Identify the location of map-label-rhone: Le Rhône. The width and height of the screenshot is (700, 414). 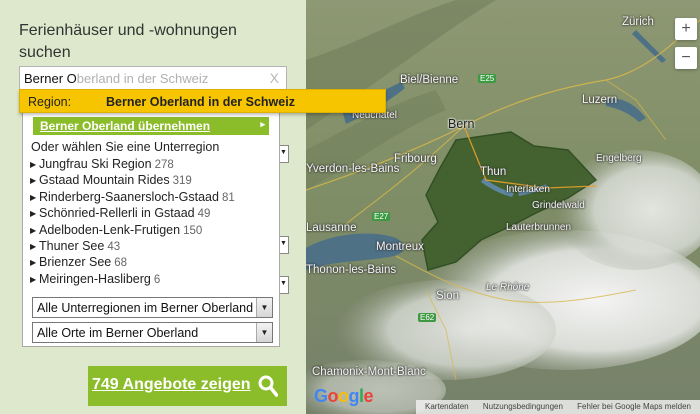
(508, 287).